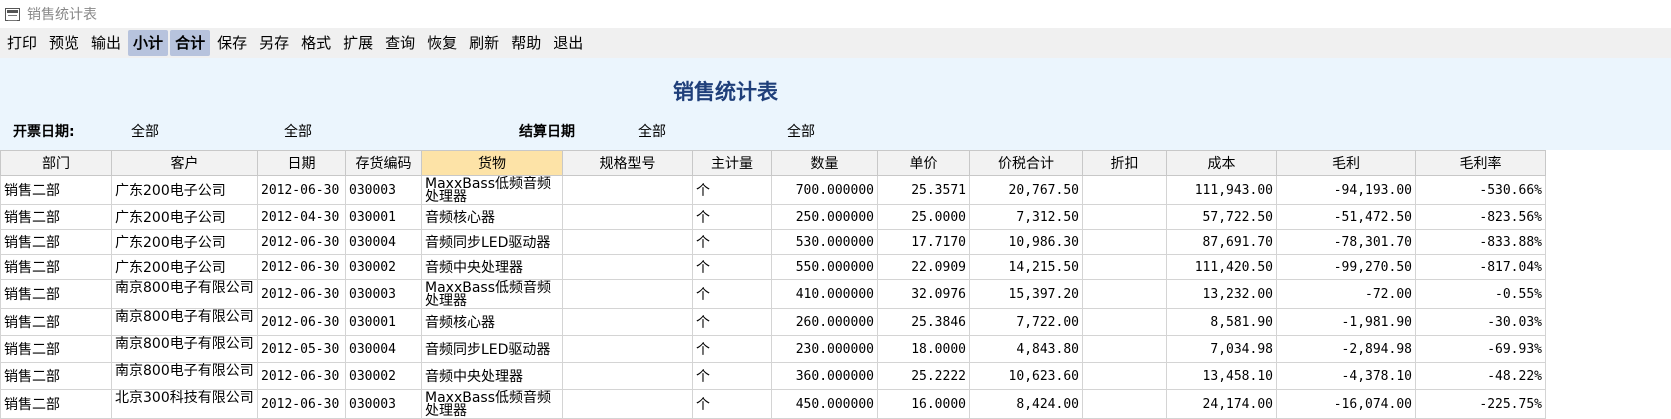 This screenshot has width=1671, height=419. I want to click on cell-unit-price: 25.3571, so click(923, 190).